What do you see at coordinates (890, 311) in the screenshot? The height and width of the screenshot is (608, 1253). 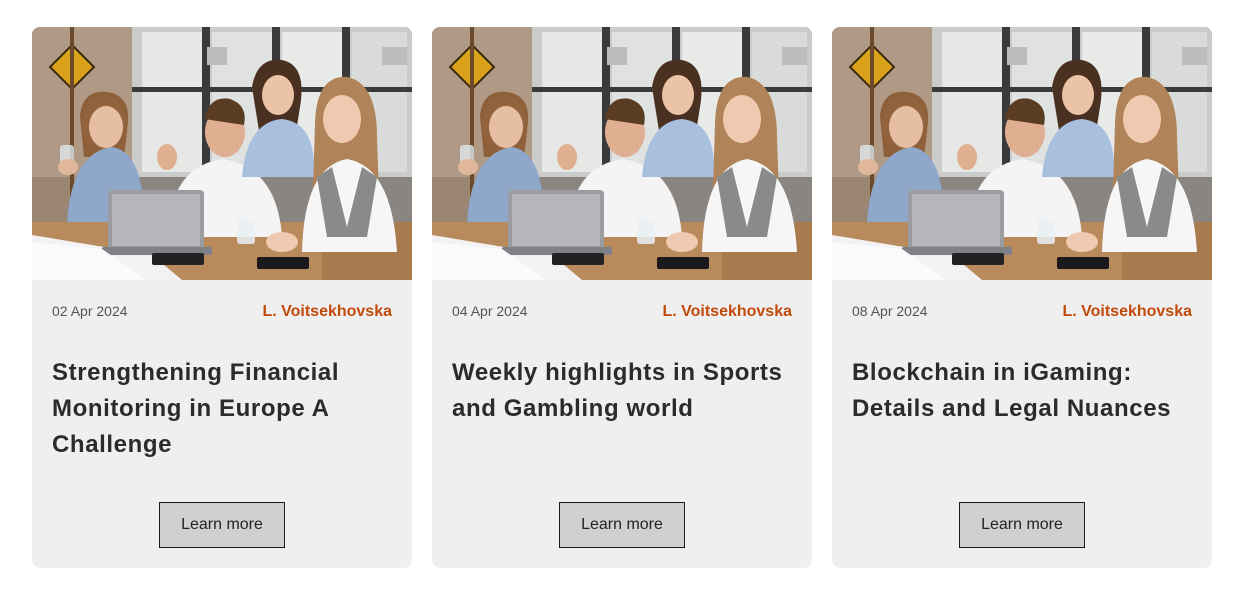 I see `article-date: 08 Apr 2024` at bounding box center [890, 311].